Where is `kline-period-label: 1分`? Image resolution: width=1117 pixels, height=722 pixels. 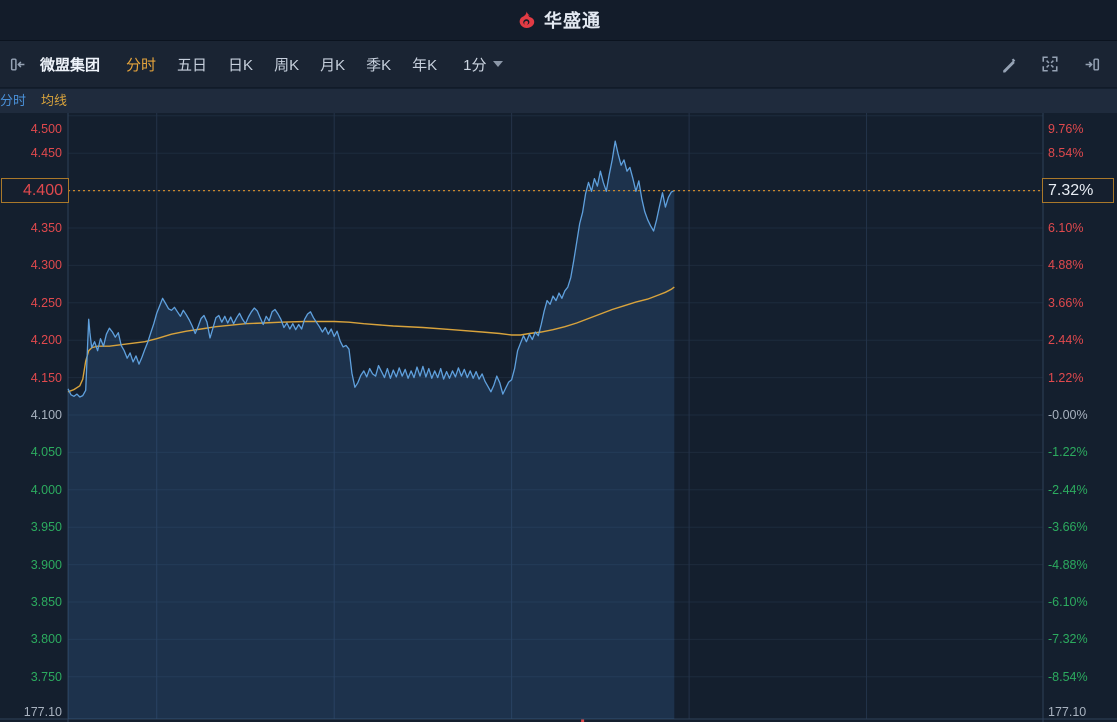 kline-period-label: 1分 is located at coordinates (475, 65).